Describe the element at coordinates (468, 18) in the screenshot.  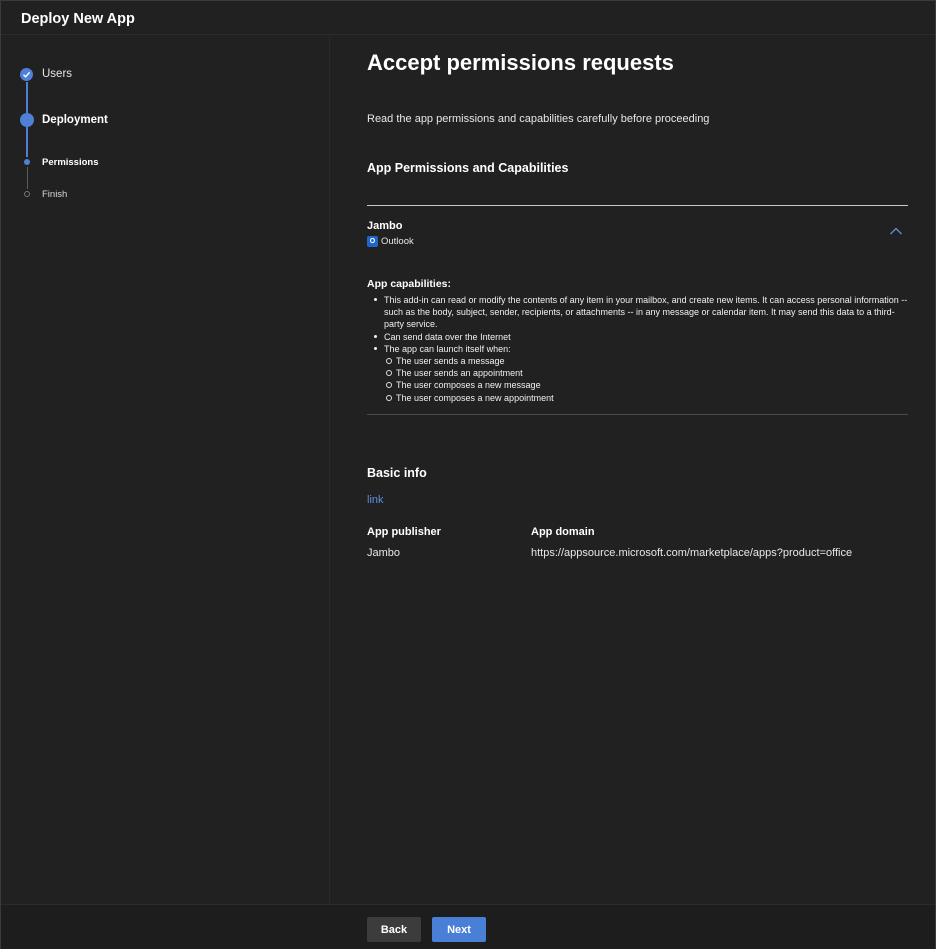
I see `panel-header: Deploy New App` at that location.